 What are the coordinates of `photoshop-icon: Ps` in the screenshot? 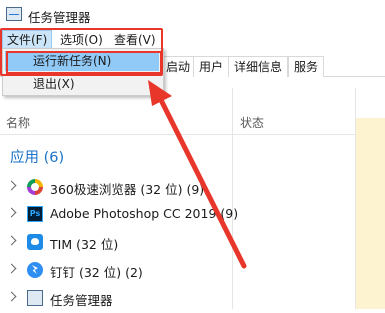 It's located at (35, 214).